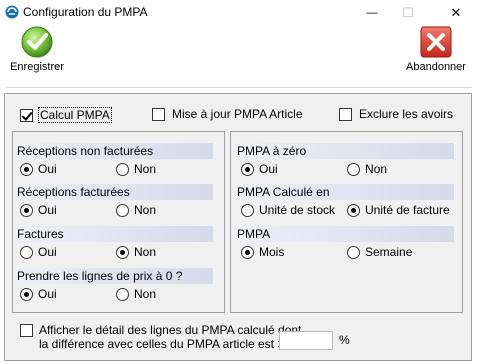  What do you see at coordinates (37, 67) in the screenshot?
I see `save-label: Enregistrer` at bounding box center [37, 67].